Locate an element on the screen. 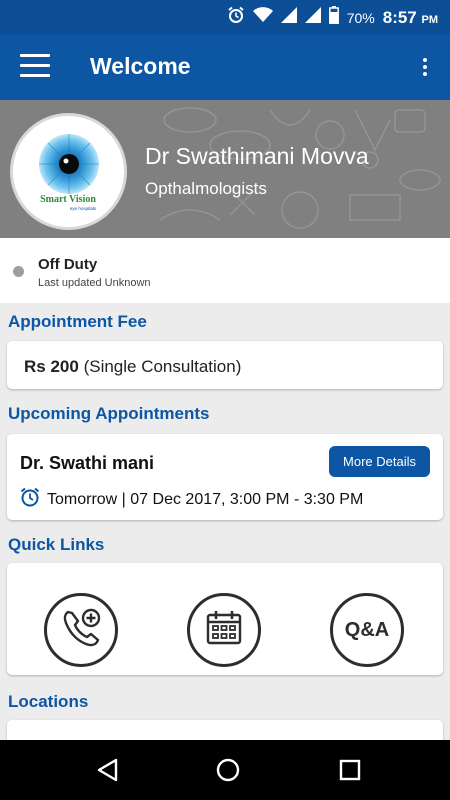  fee-card: Rs 200 (Single Consultation) is located at coordinates (225, 365).